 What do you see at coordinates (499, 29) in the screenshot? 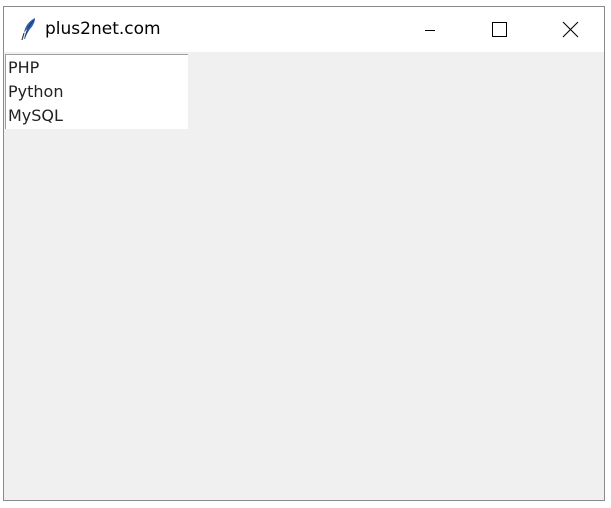
I see `maximize-button` at bounding box center [499, 29].